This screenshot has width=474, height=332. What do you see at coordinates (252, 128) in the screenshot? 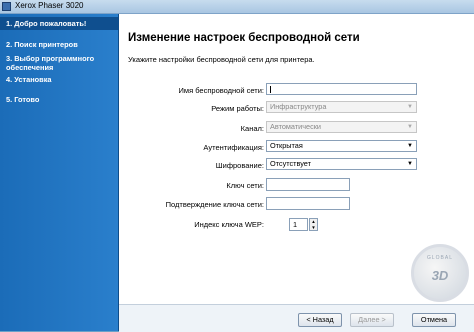
I see `channel-label: Канал:` at bounding box center [252, 128].